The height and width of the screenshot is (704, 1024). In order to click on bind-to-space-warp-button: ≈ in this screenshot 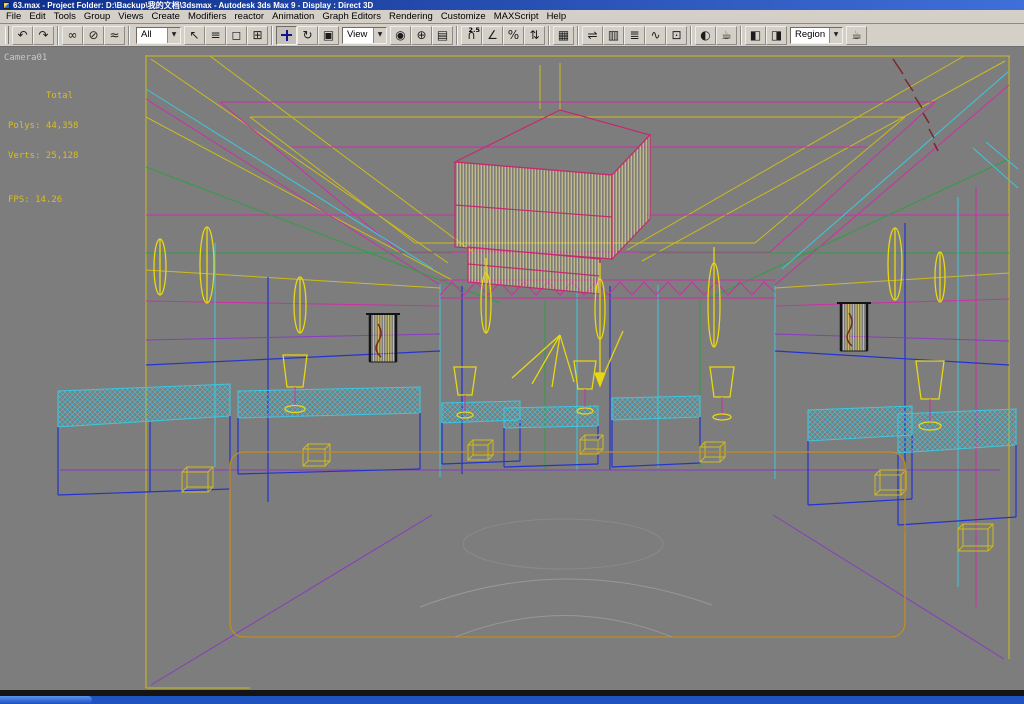, I will do `click(114, 35)`.